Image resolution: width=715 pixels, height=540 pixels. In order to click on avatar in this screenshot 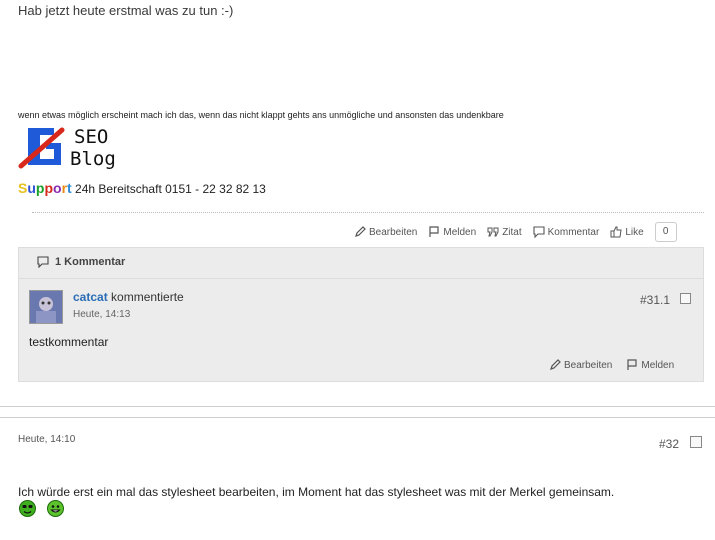, I will do `click(46, 307)`.